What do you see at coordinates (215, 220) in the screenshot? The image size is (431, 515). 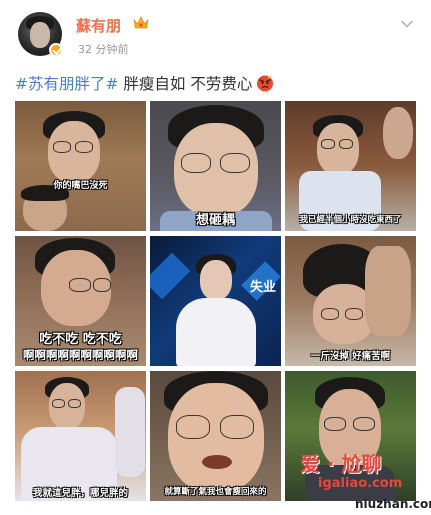 I see `image-caption: 想砸耦` at bounding box center [215, 220].